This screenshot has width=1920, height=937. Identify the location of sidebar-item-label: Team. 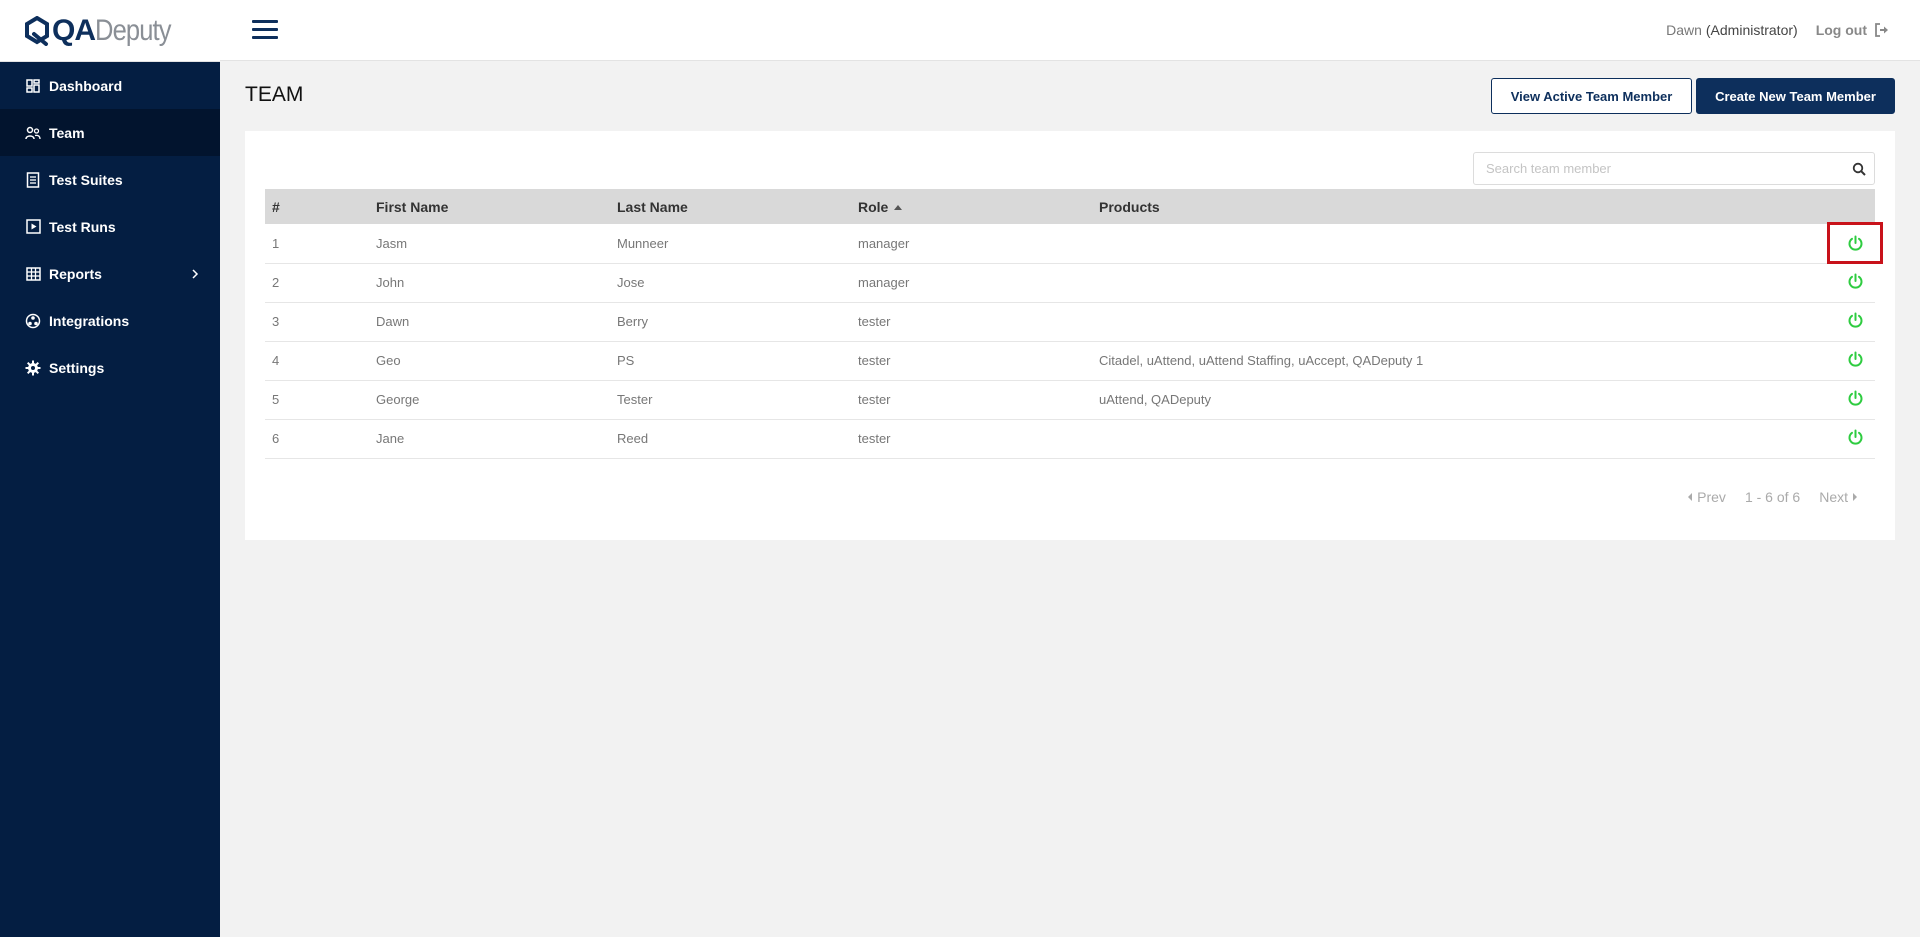
(67, 132).